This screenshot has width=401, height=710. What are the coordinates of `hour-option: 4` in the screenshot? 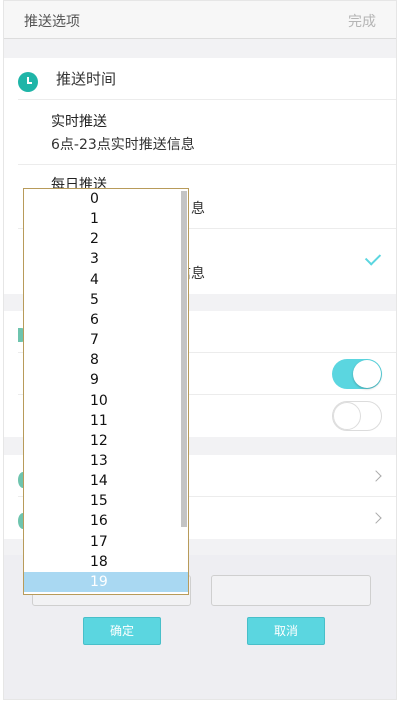 It's located at (103, 280).